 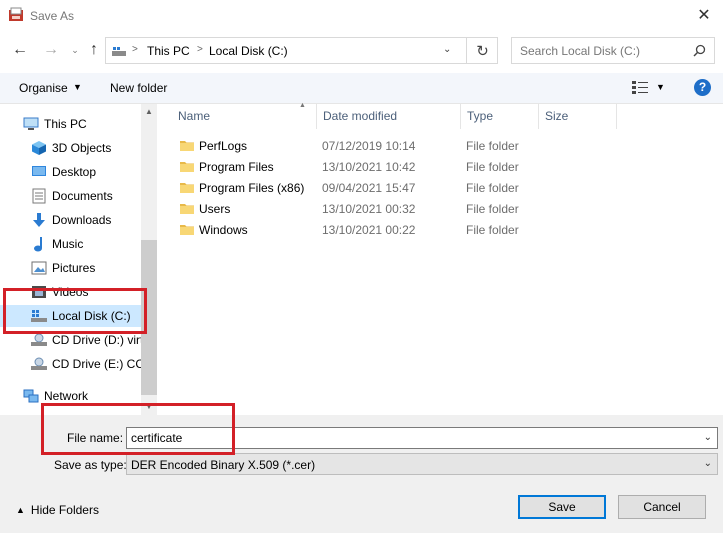 I want to click on sidebar-item-label: CD Drive (D:) virt, so click(x=98, y=340).